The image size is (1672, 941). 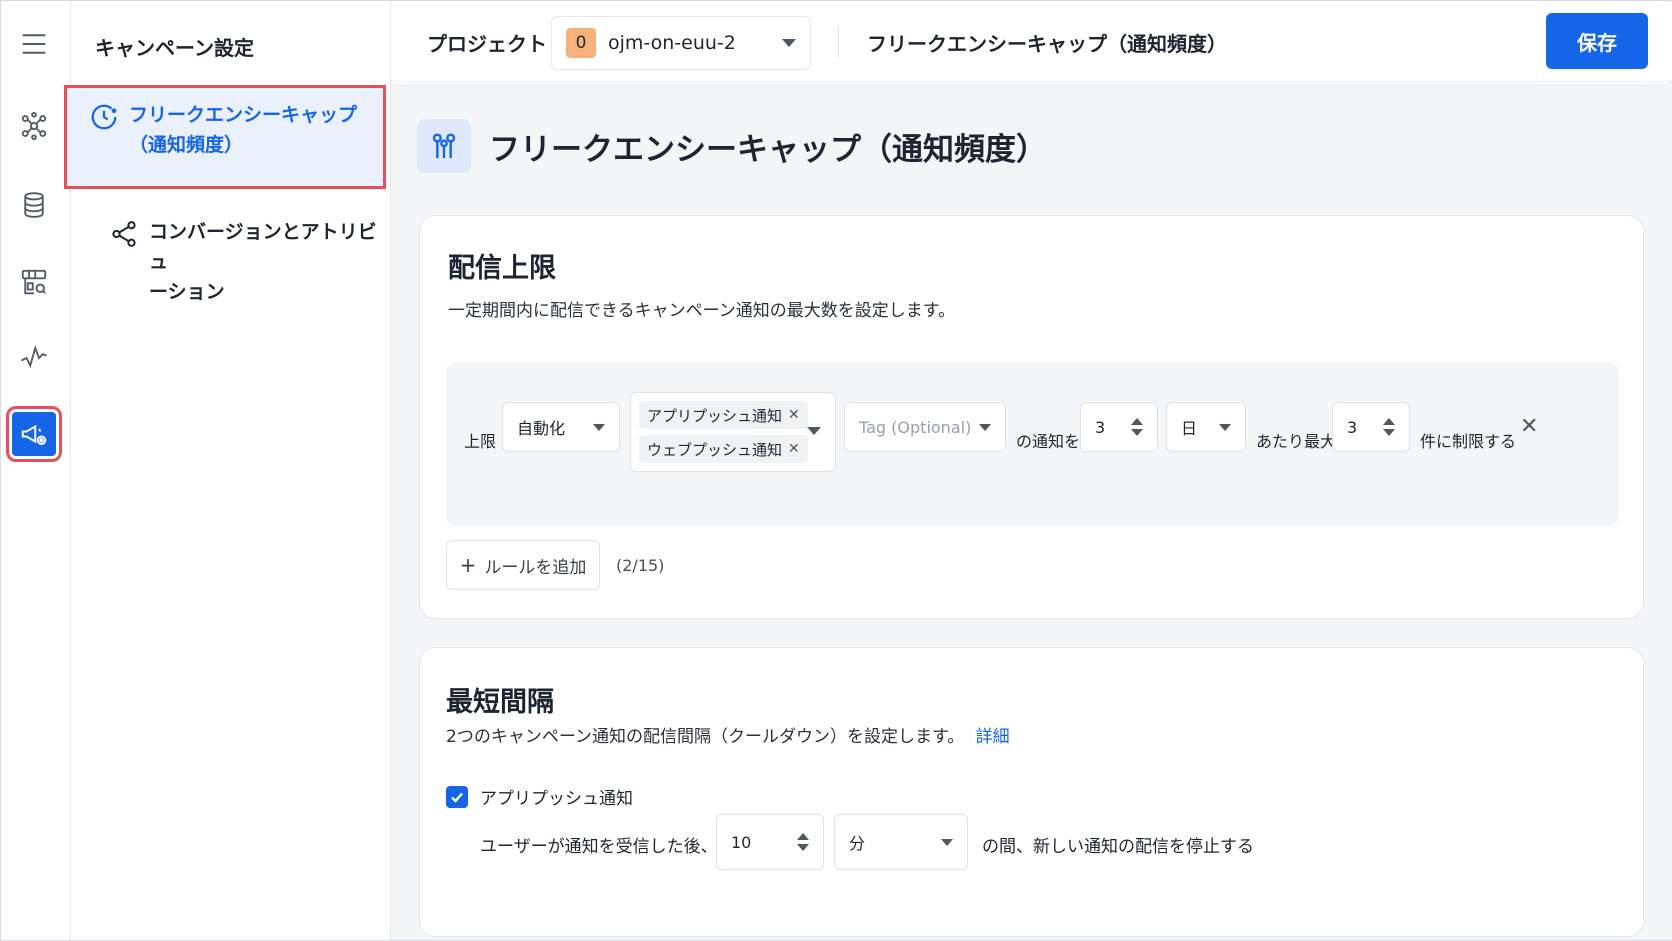 I want to click on header-title: フリークエンシーキャップ（通知頻度）, so click(x=1047, y=44).